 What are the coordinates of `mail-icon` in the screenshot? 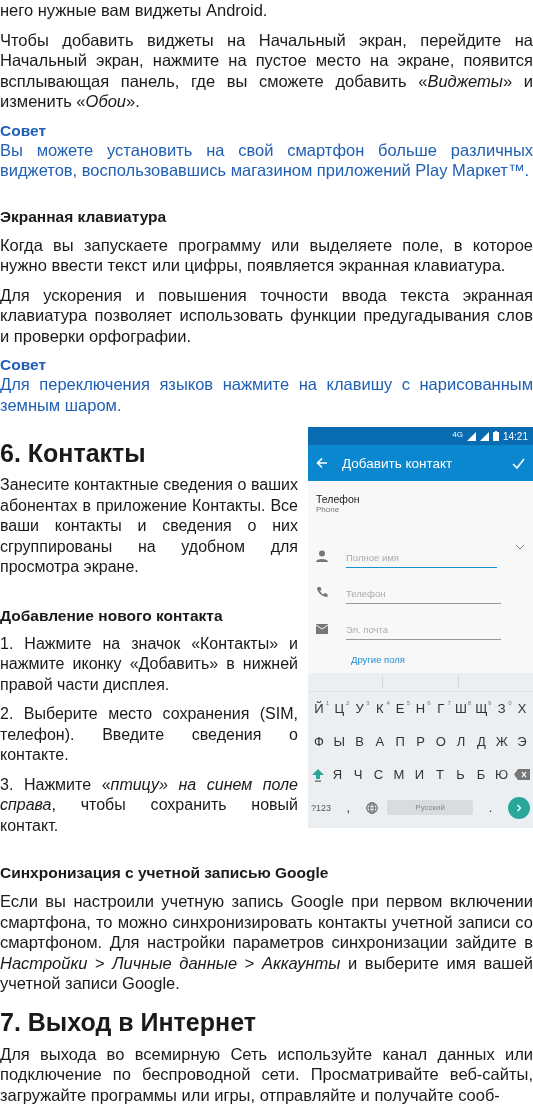 It's located at (322, 629).